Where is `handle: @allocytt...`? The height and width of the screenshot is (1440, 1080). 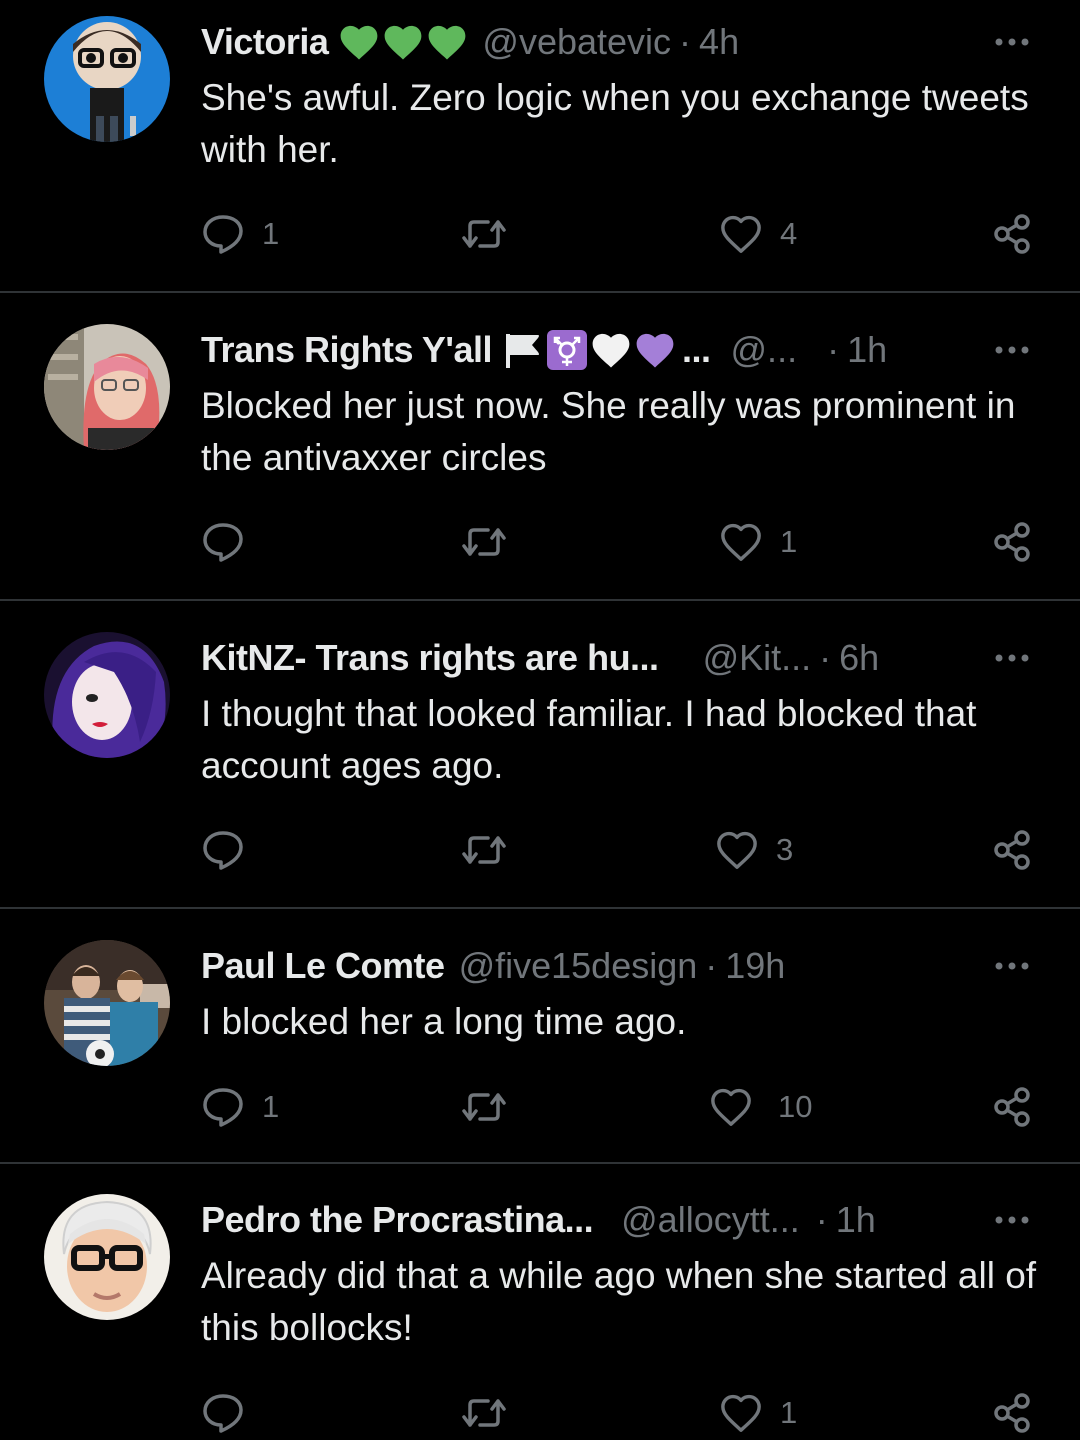 handle: @allocytt... is located at coordinates (710, 1220).